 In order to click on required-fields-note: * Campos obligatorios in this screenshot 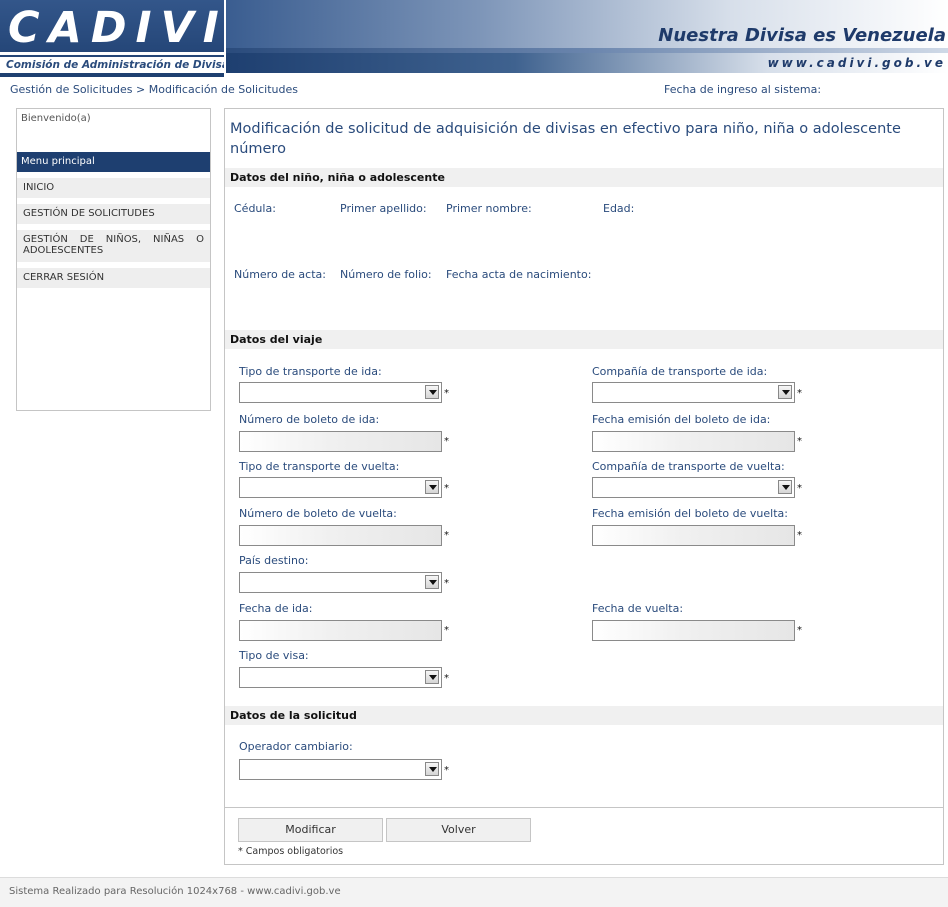, I will do `click(291, 851)`.